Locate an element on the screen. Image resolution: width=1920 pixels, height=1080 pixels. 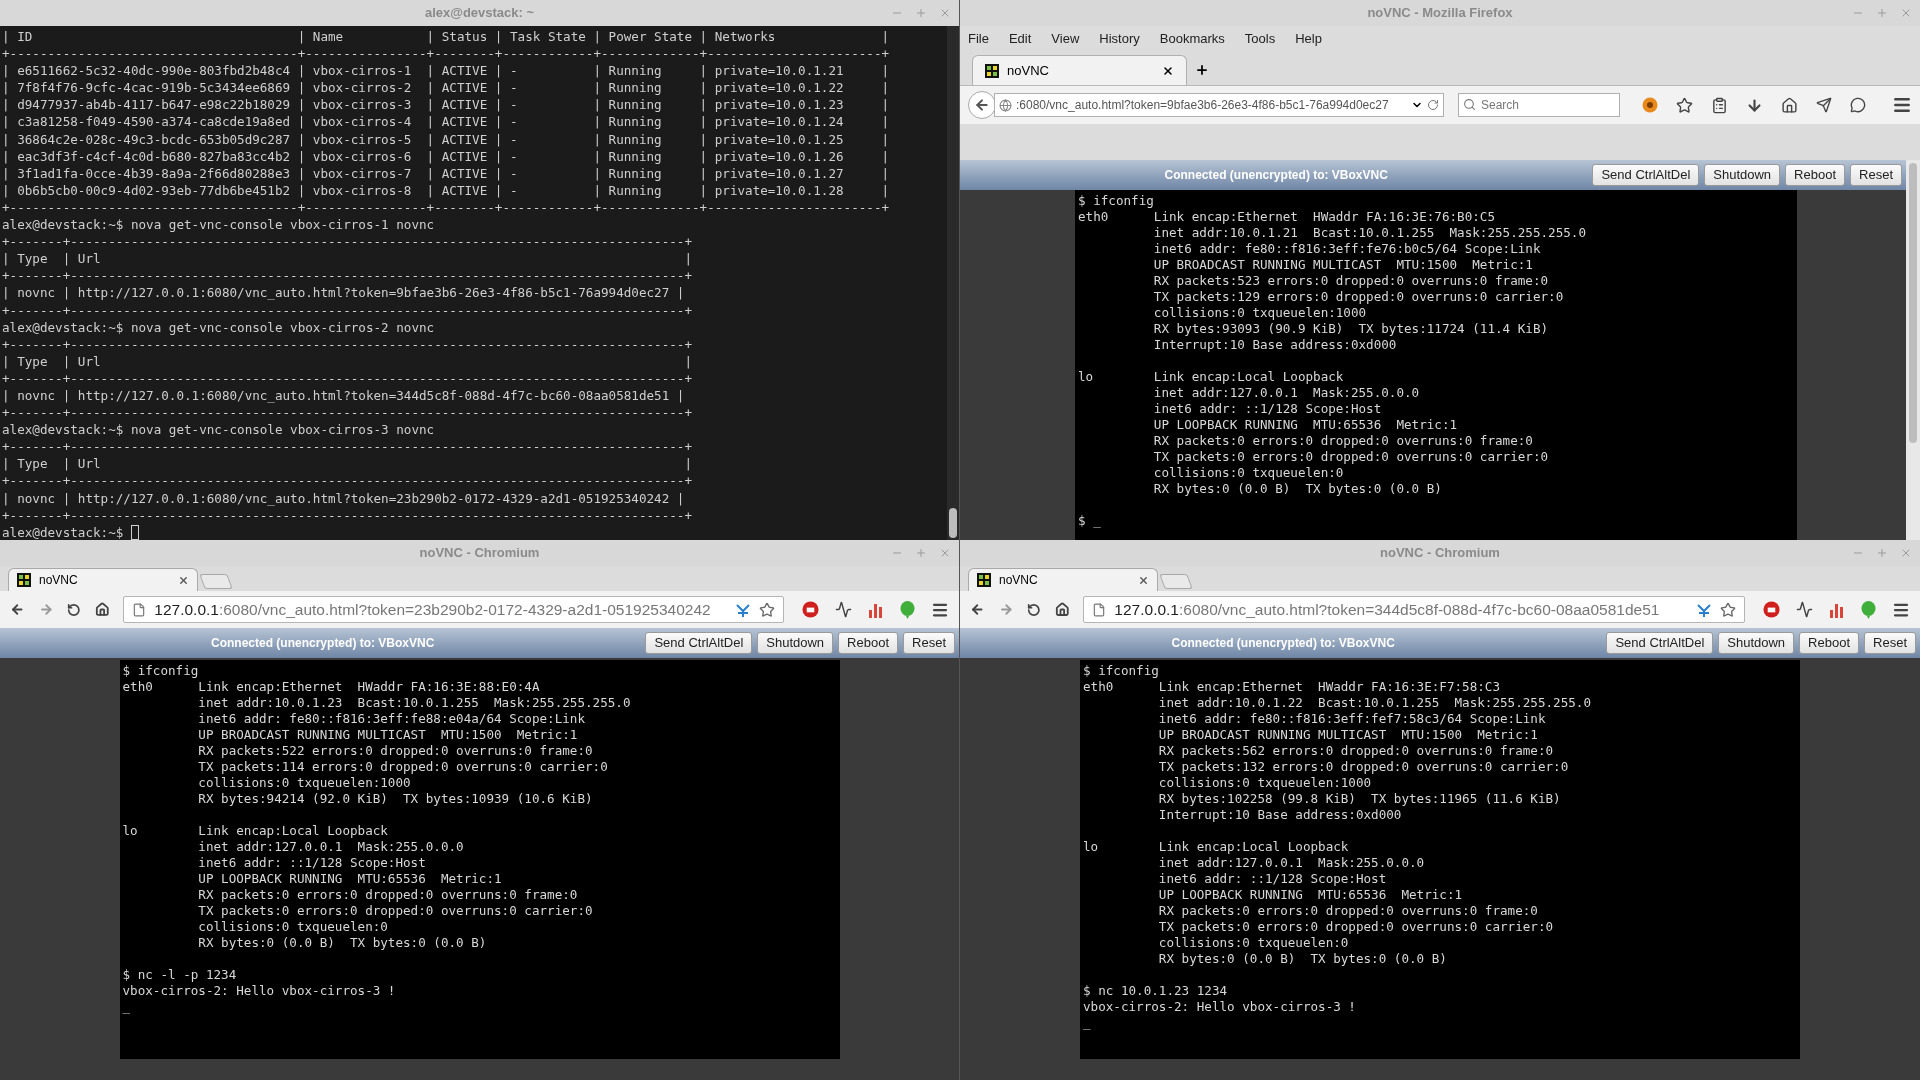
menu-icon is located at coordinates (1902, 105).